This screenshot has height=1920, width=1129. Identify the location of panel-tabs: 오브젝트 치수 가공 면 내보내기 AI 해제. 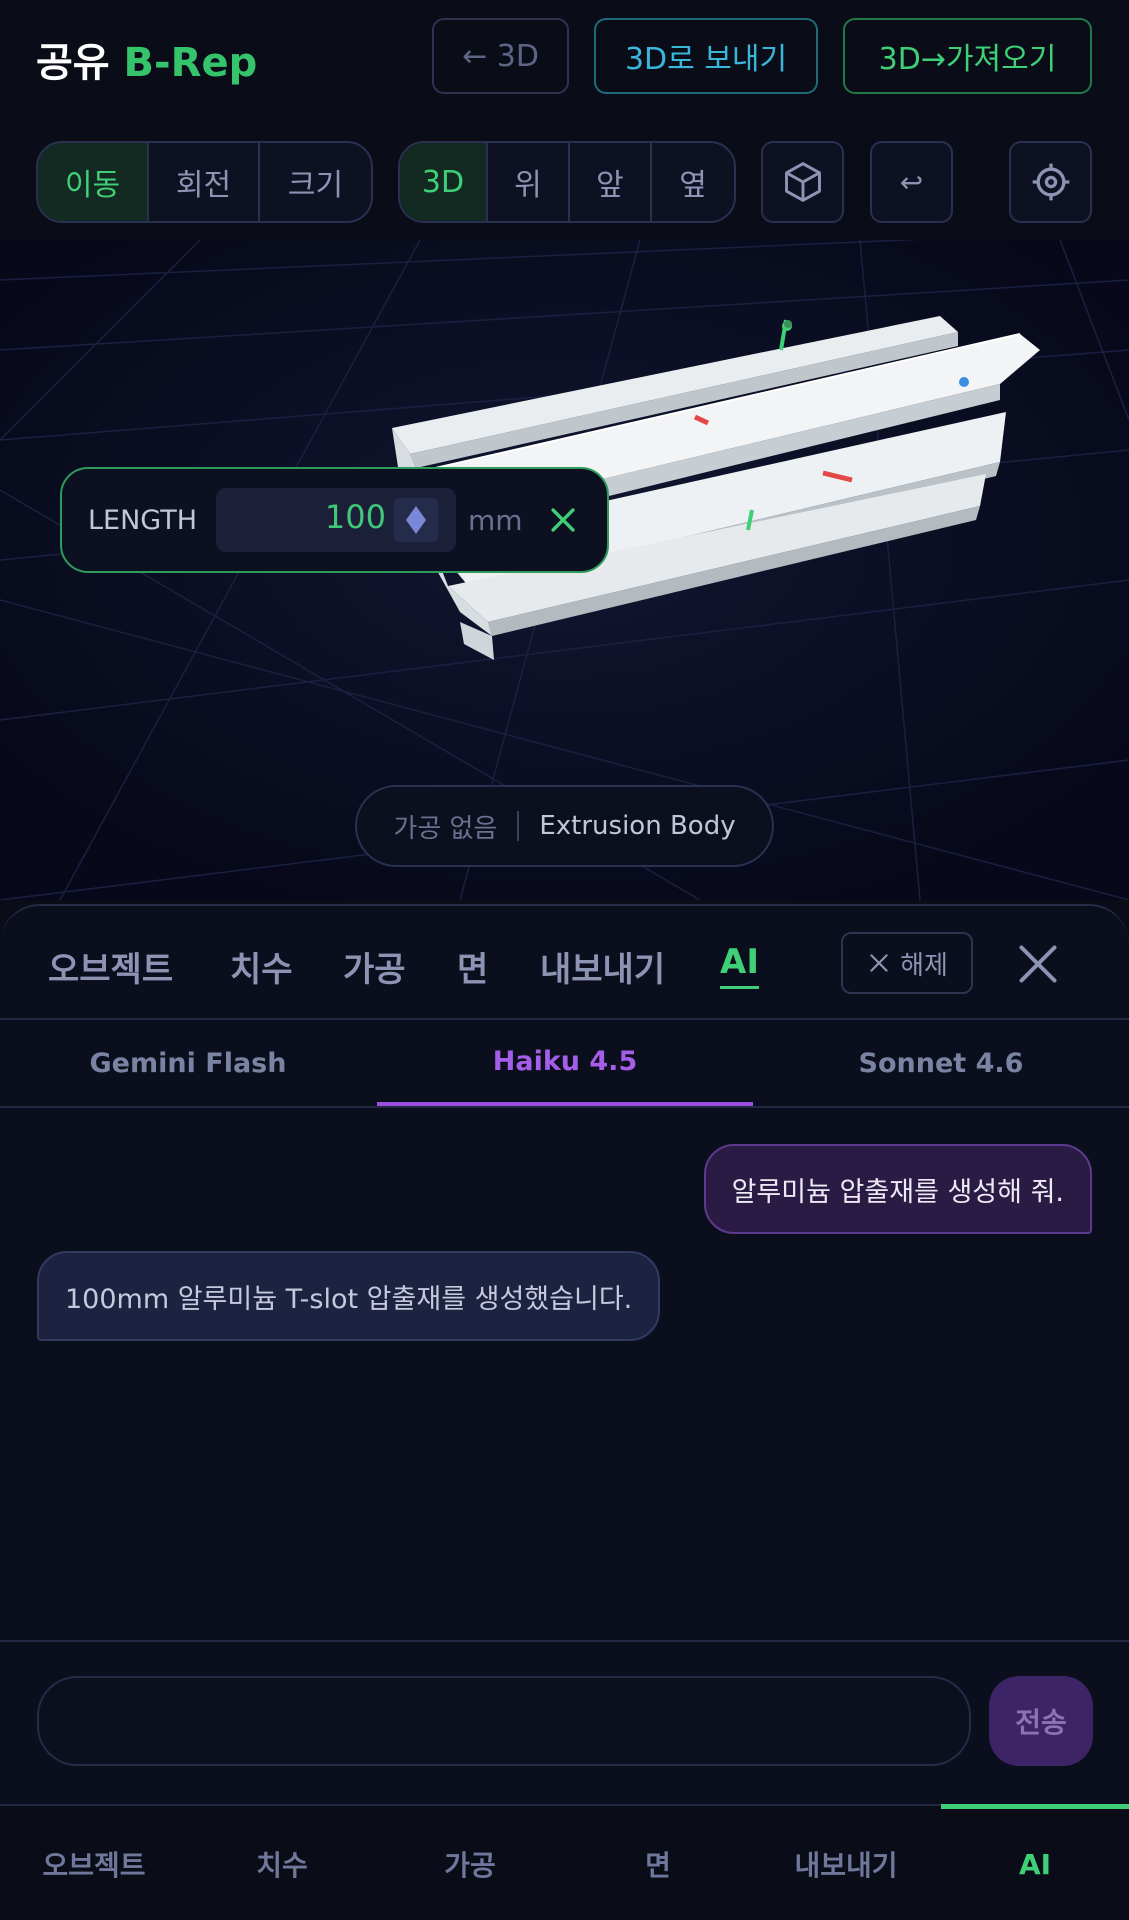
(564, 963).